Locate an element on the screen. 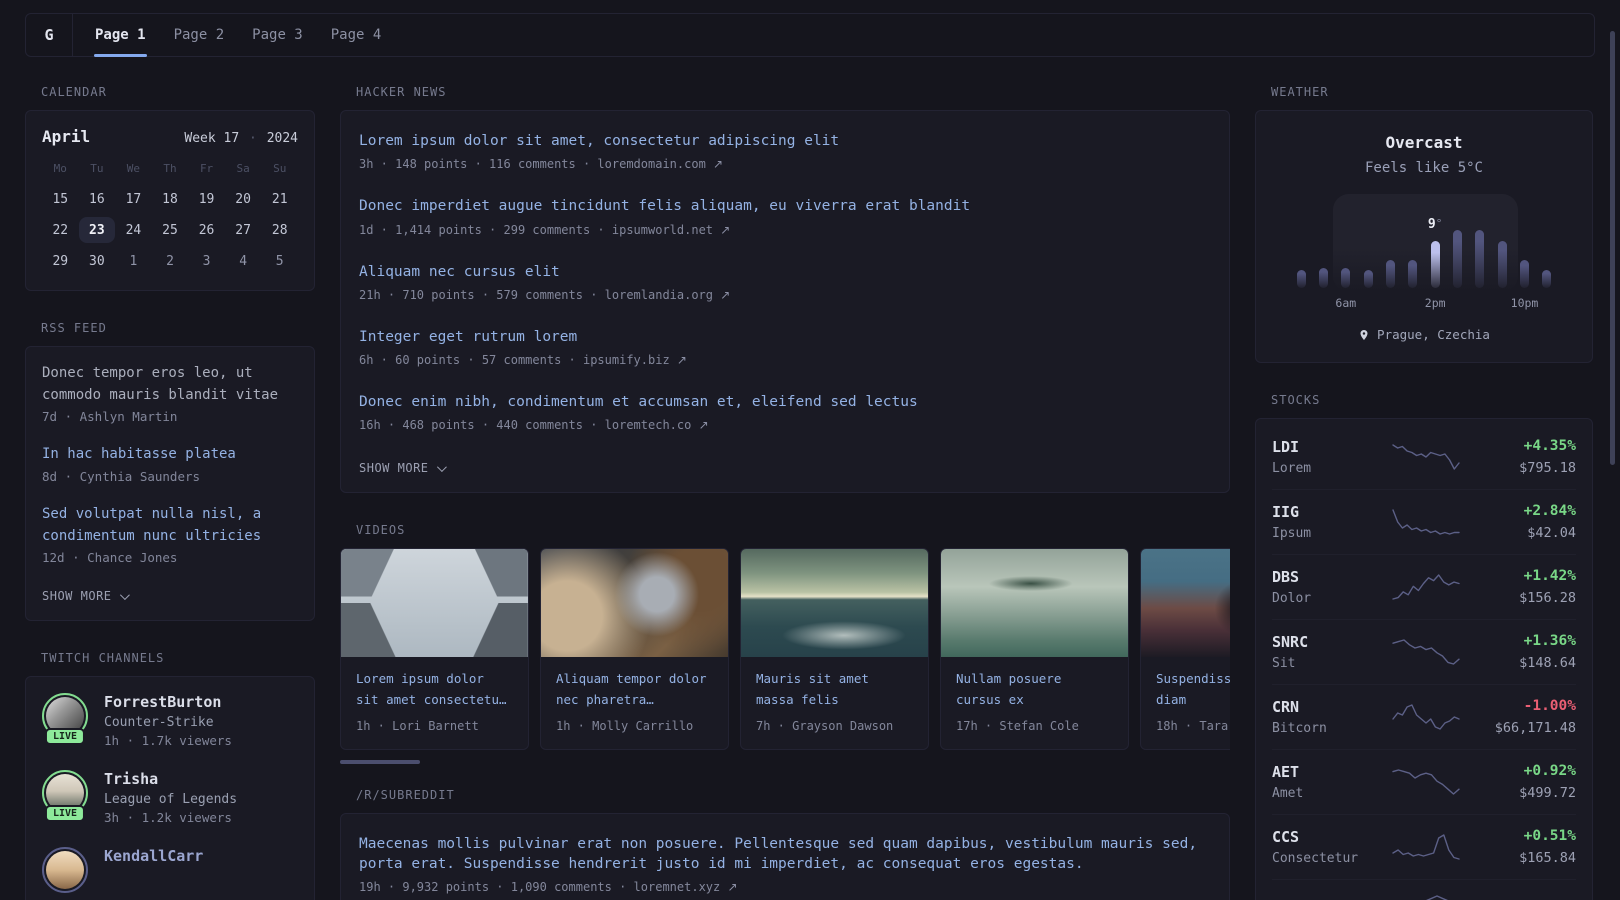 This screenshot has width=1620, height=900. hacker-news-domain-link: ipsumworld.net is located at coordinates (662, 230).